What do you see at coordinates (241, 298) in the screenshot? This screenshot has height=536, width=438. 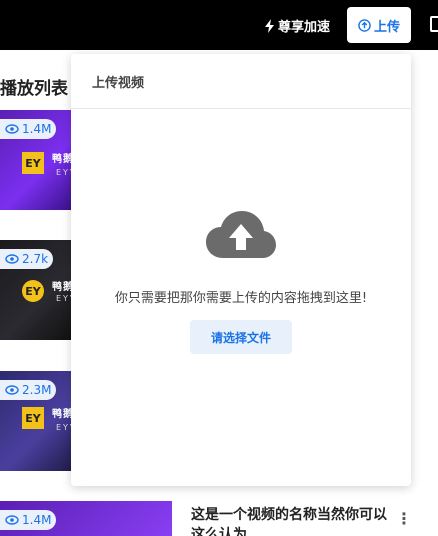 I see `drop-instructions: 你只需要把那你需要上传的内容拖拽到这里!` at bounding box center [241, 298].